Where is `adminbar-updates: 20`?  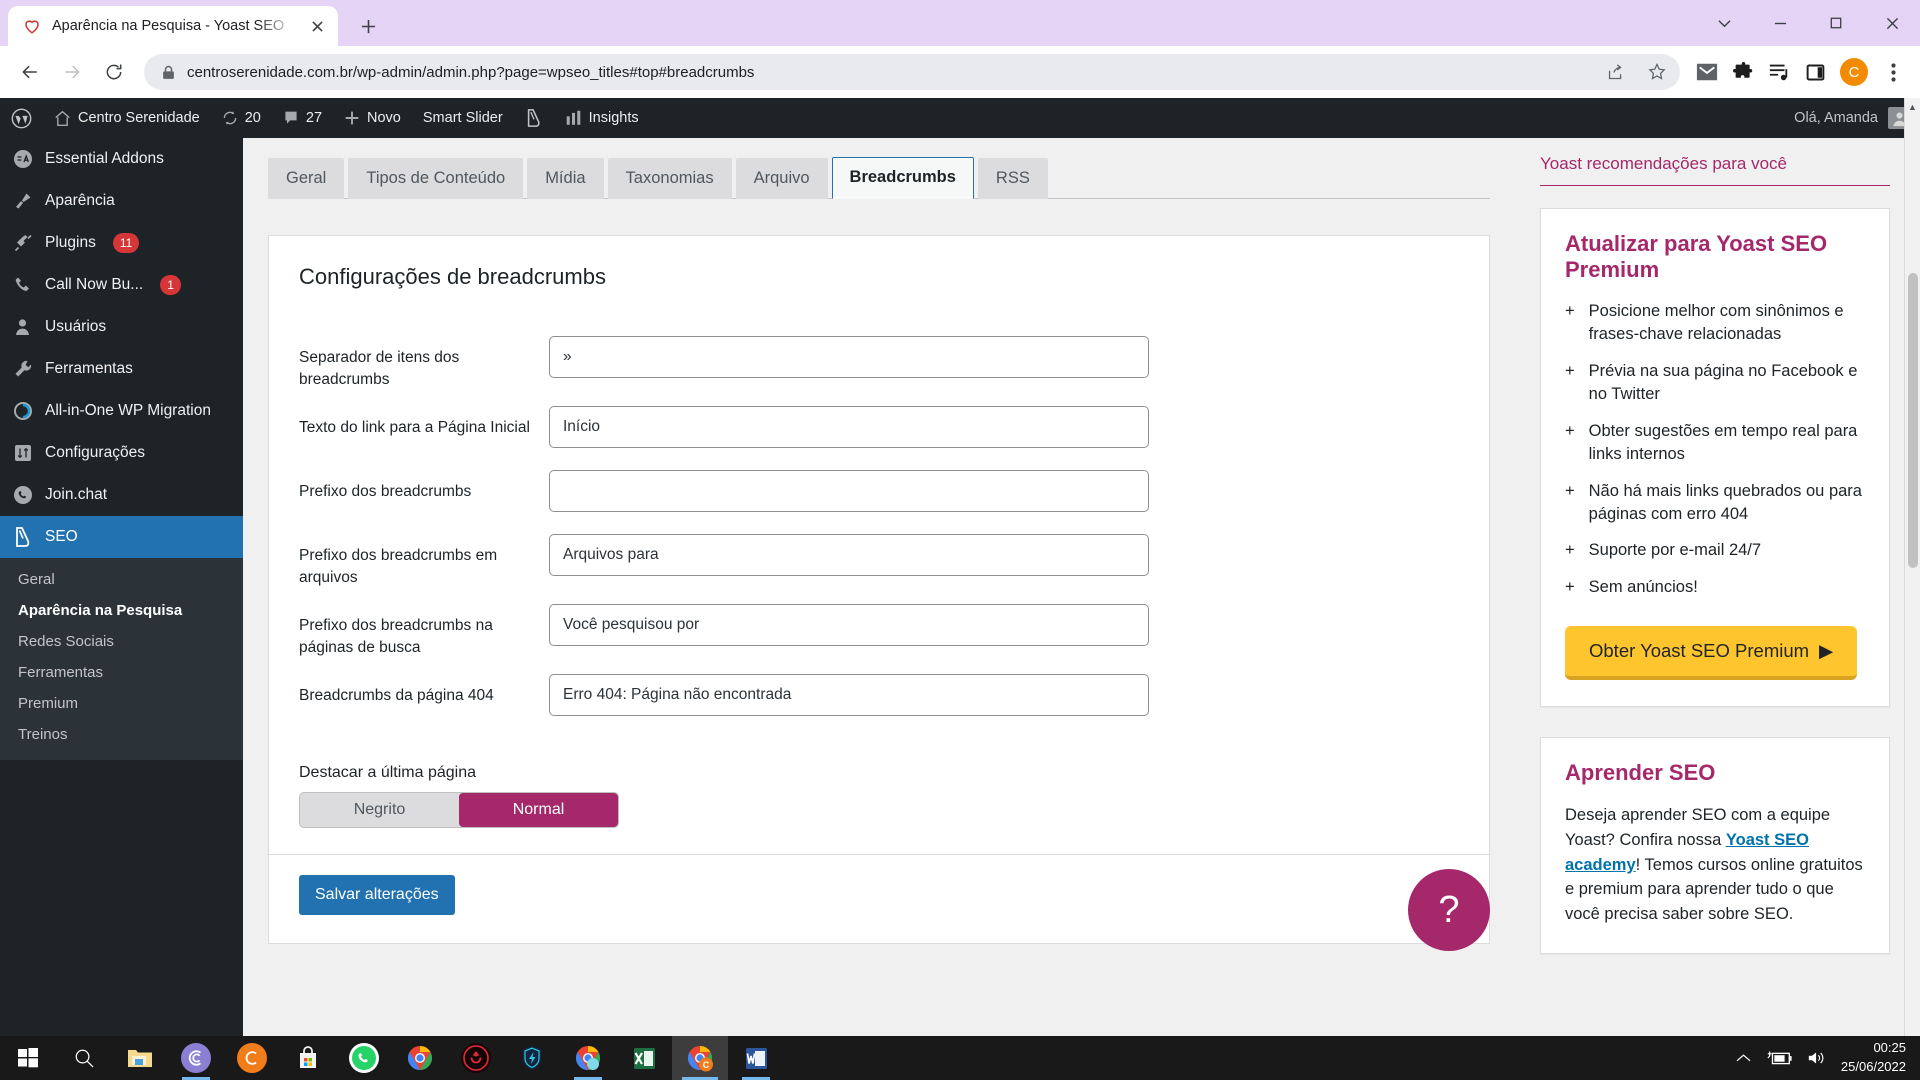
adminbar-updates: 20 is located at coordinates (241, 118).